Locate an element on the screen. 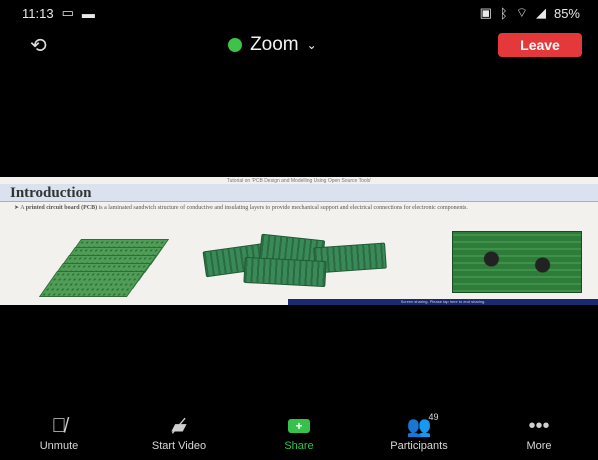  meeting-header: ⟲ Zoom ⌄ Leave is located at coordinates (299, 45).